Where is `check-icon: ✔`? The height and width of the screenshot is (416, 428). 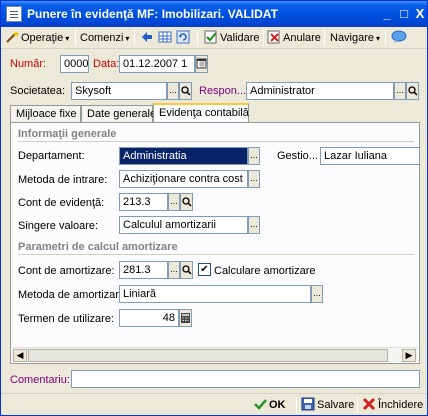 check-icon: ✔ is located at coordinates (204, 269).